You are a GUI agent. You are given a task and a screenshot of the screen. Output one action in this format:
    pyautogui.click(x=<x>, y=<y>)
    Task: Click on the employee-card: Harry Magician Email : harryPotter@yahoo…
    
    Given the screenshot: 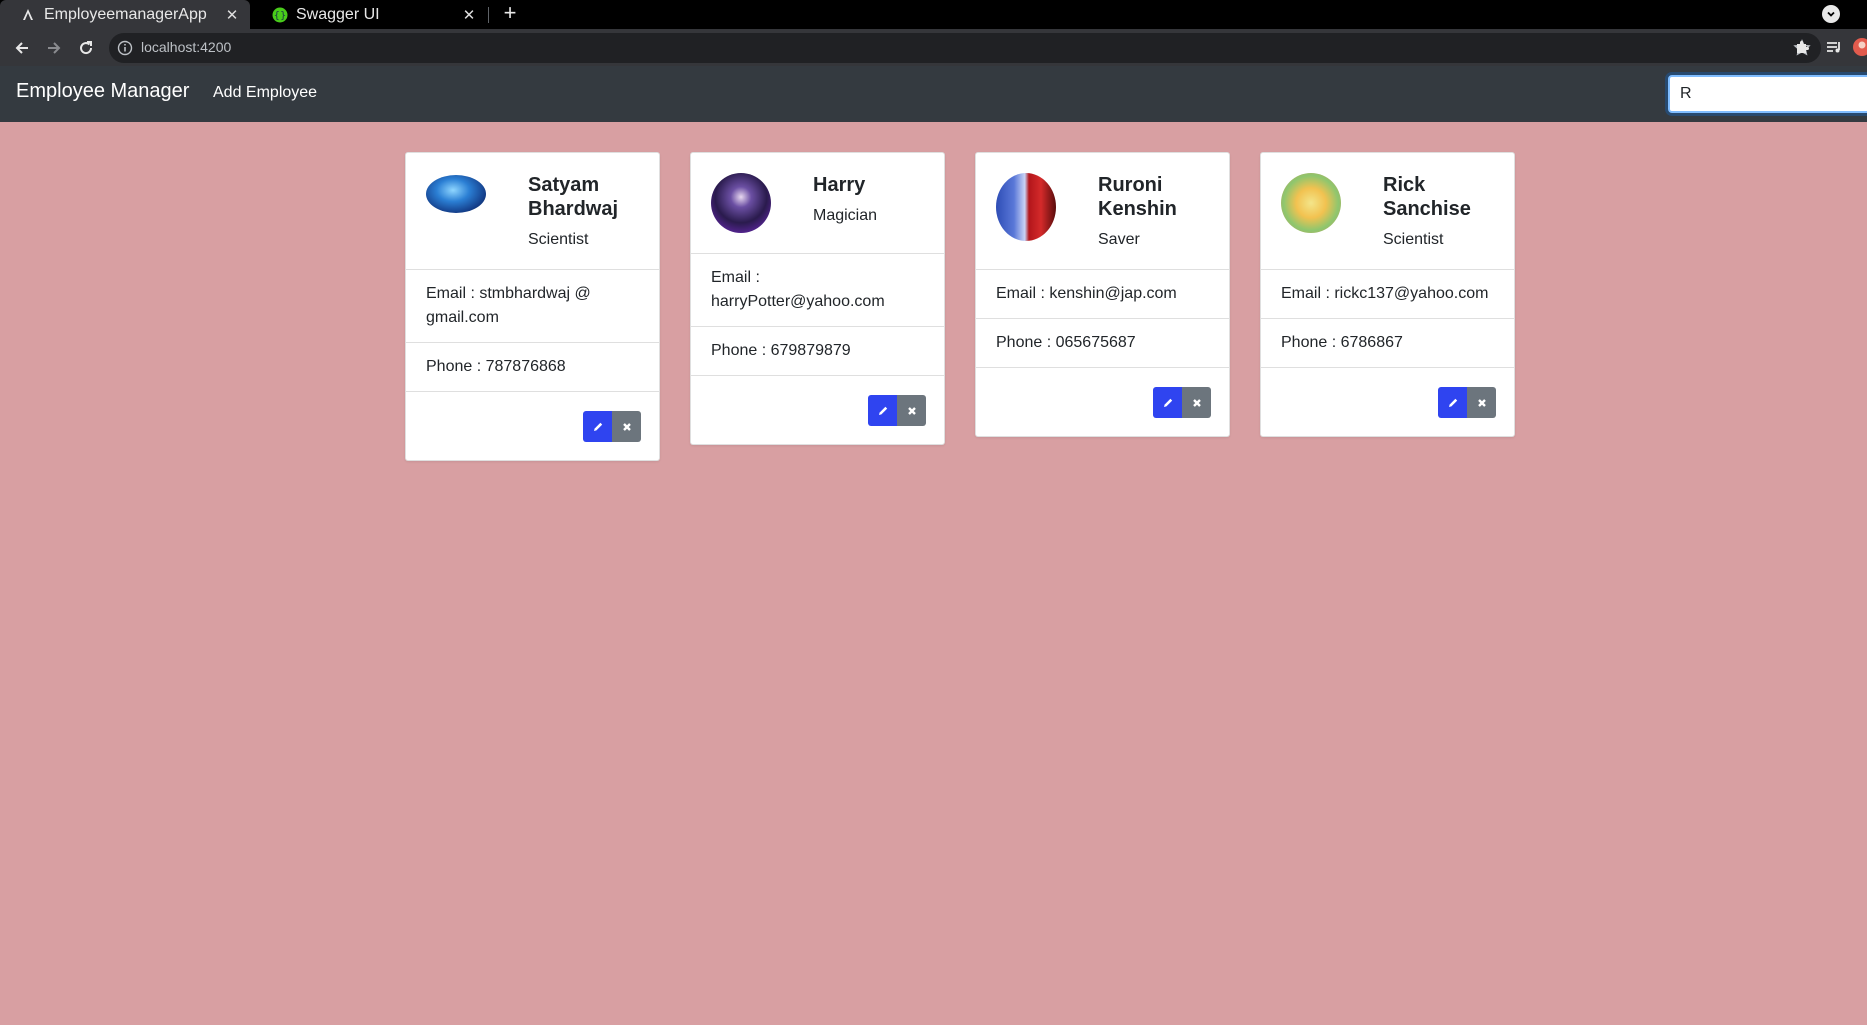 What is the action you would take?
    pyautogui.click(x=817, y=298)
    